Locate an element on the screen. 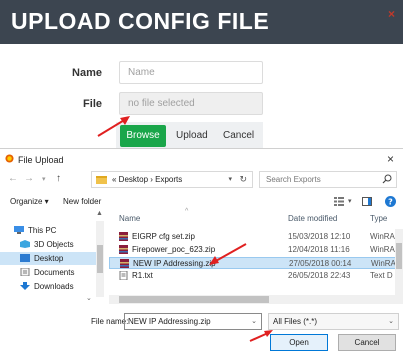 Image resolution: width=403 pixels, height=354 pixels. search-input: Search Exports is located at coordinates (328, 179).